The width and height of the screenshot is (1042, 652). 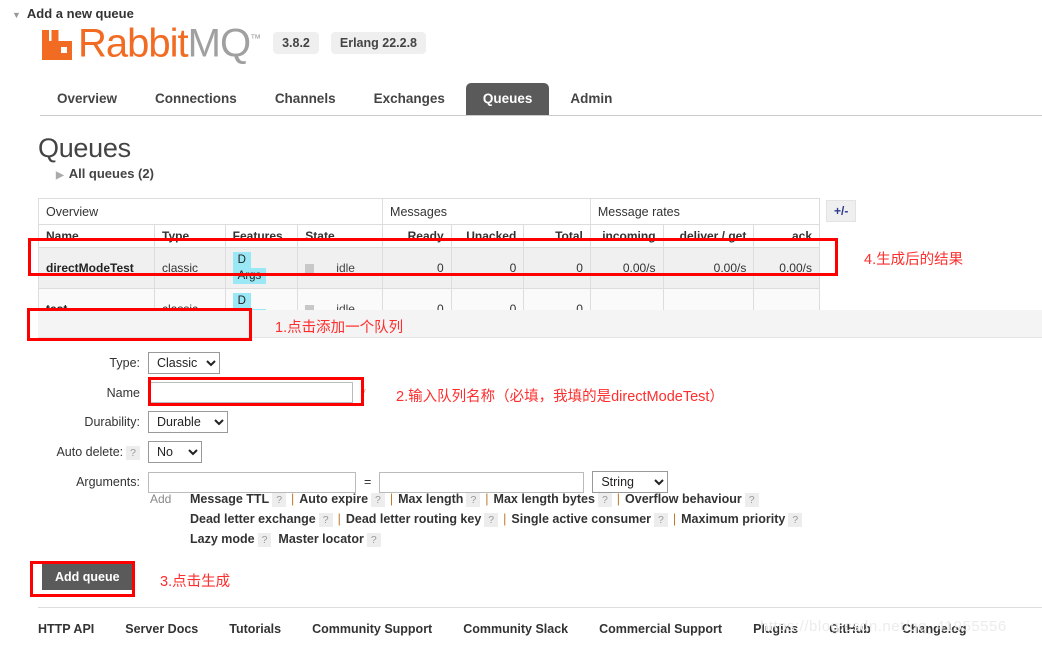 What do you see at coordinates (488, 422) in the screenshot?
I see `form-row-durability: Durability: Durable` at bounding box center [488, 422].